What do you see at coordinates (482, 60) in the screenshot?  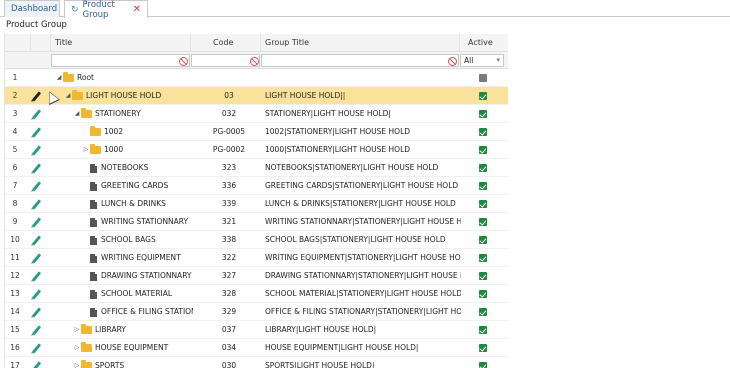 I see `active-filter-select: All ▾` at bounding box center [482, 60].